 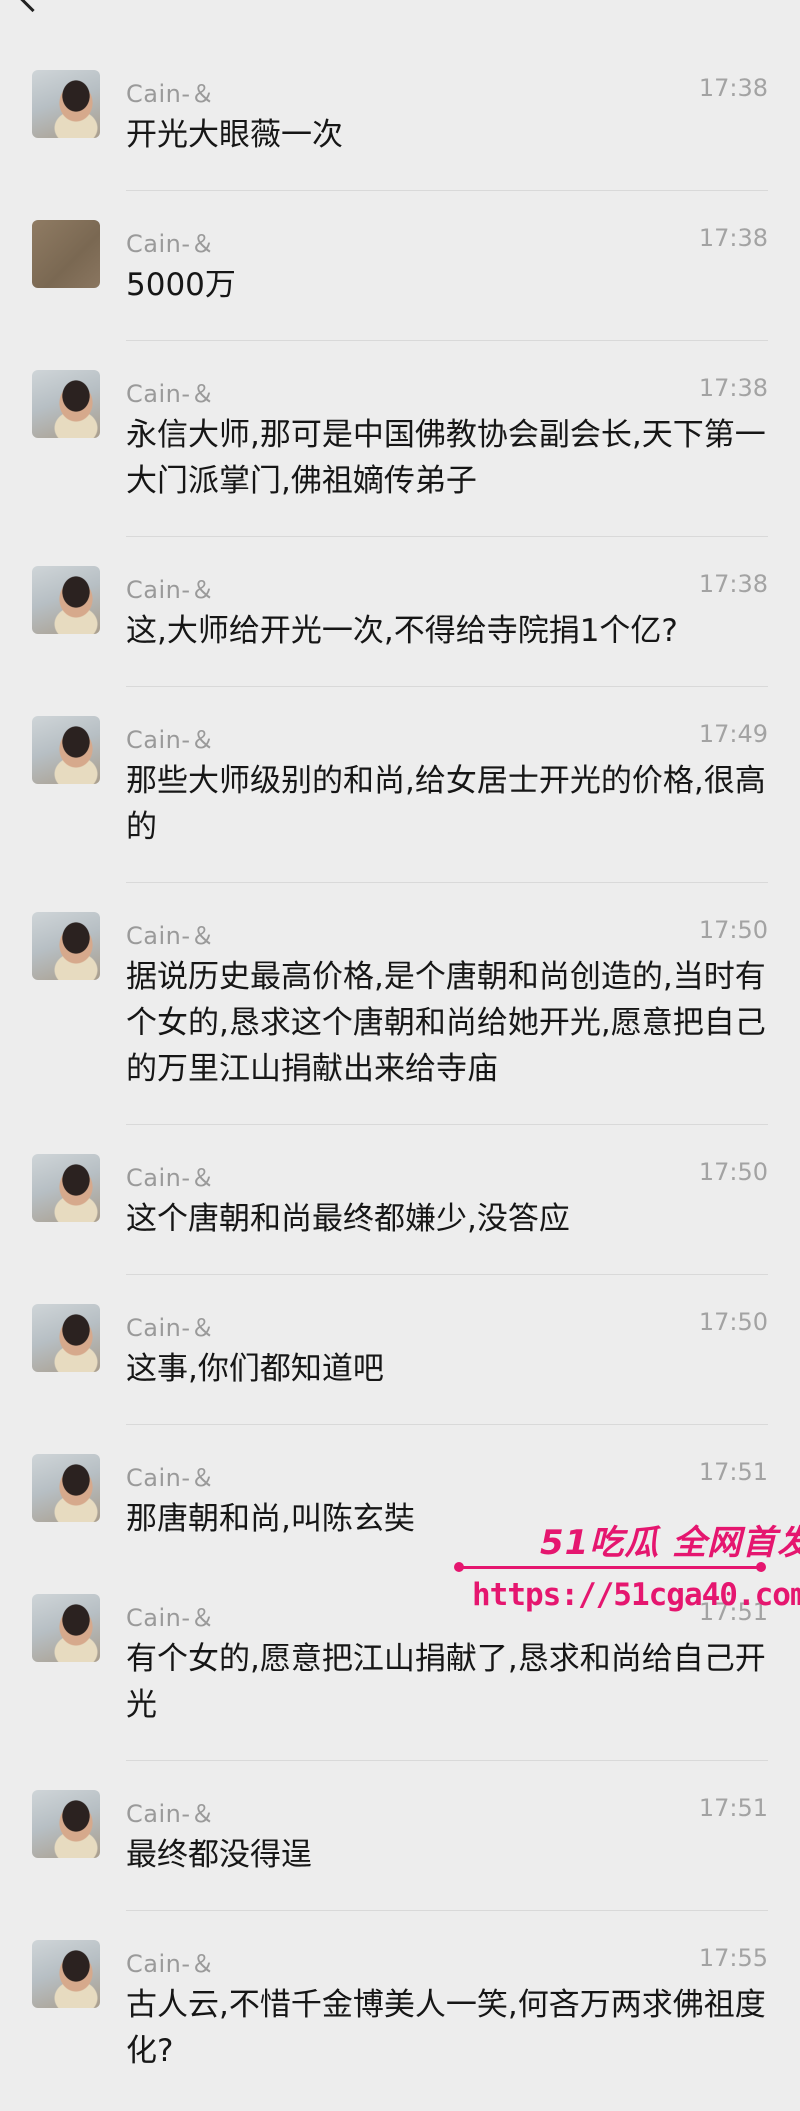 What do you see at coordinates (32, 6) in the screenshot?
I see `back-arrow-icon` at bounding box center [32, 6].